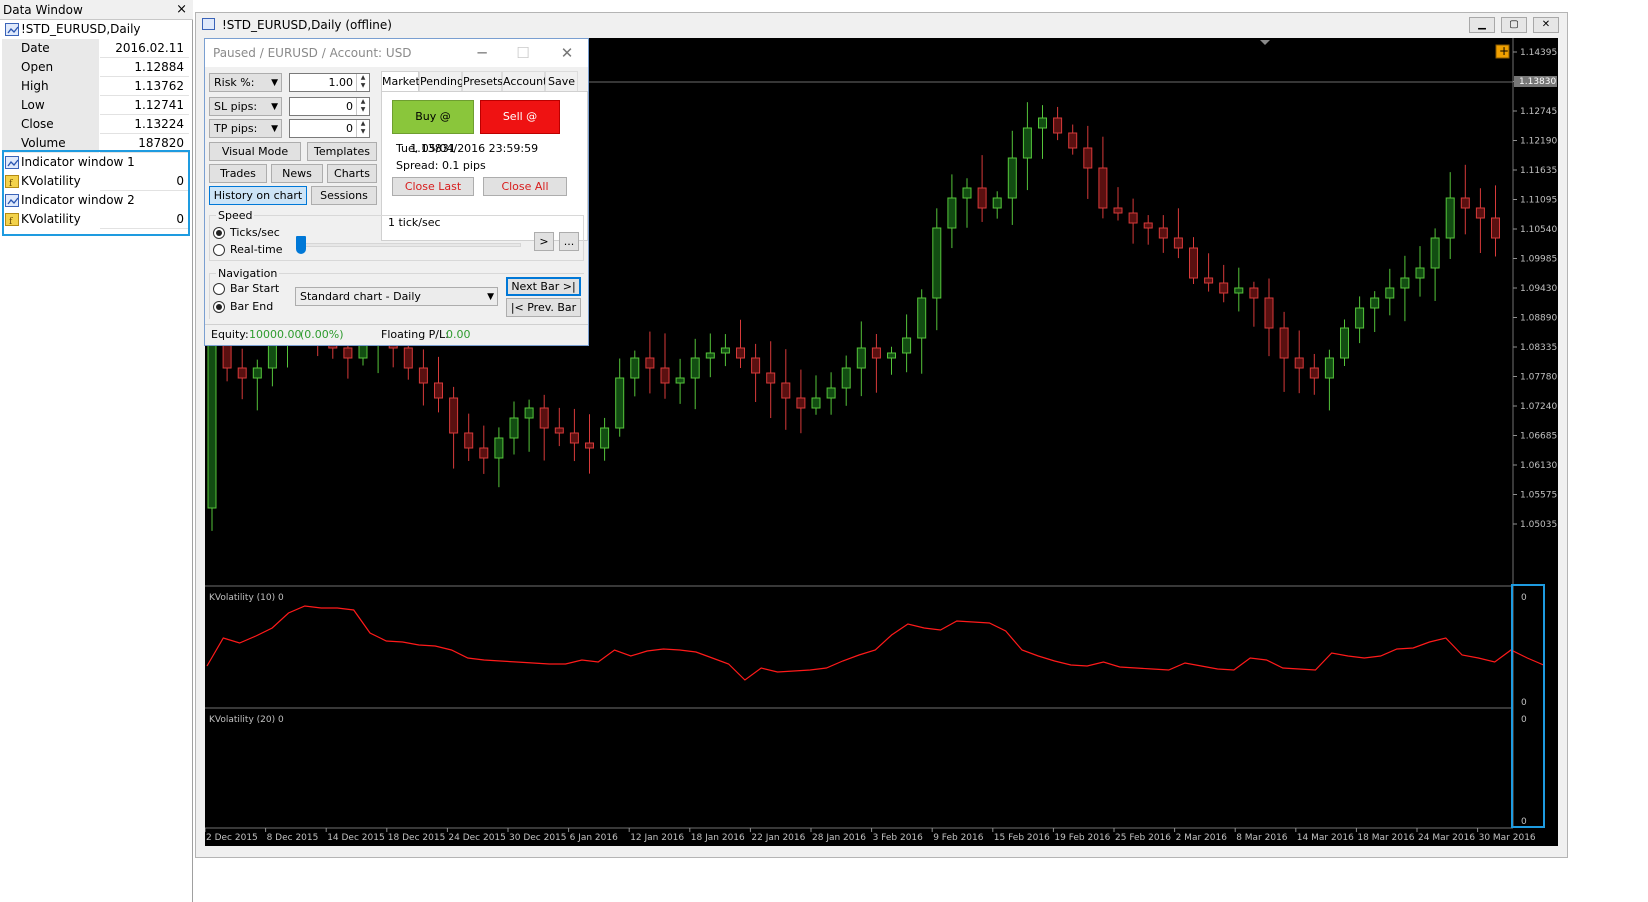 The image size is (1648, 902). Describe the element at coordinates (441, 165) in the screenshot. I see `spread-text: Spread: 0.1 pips` at that location.